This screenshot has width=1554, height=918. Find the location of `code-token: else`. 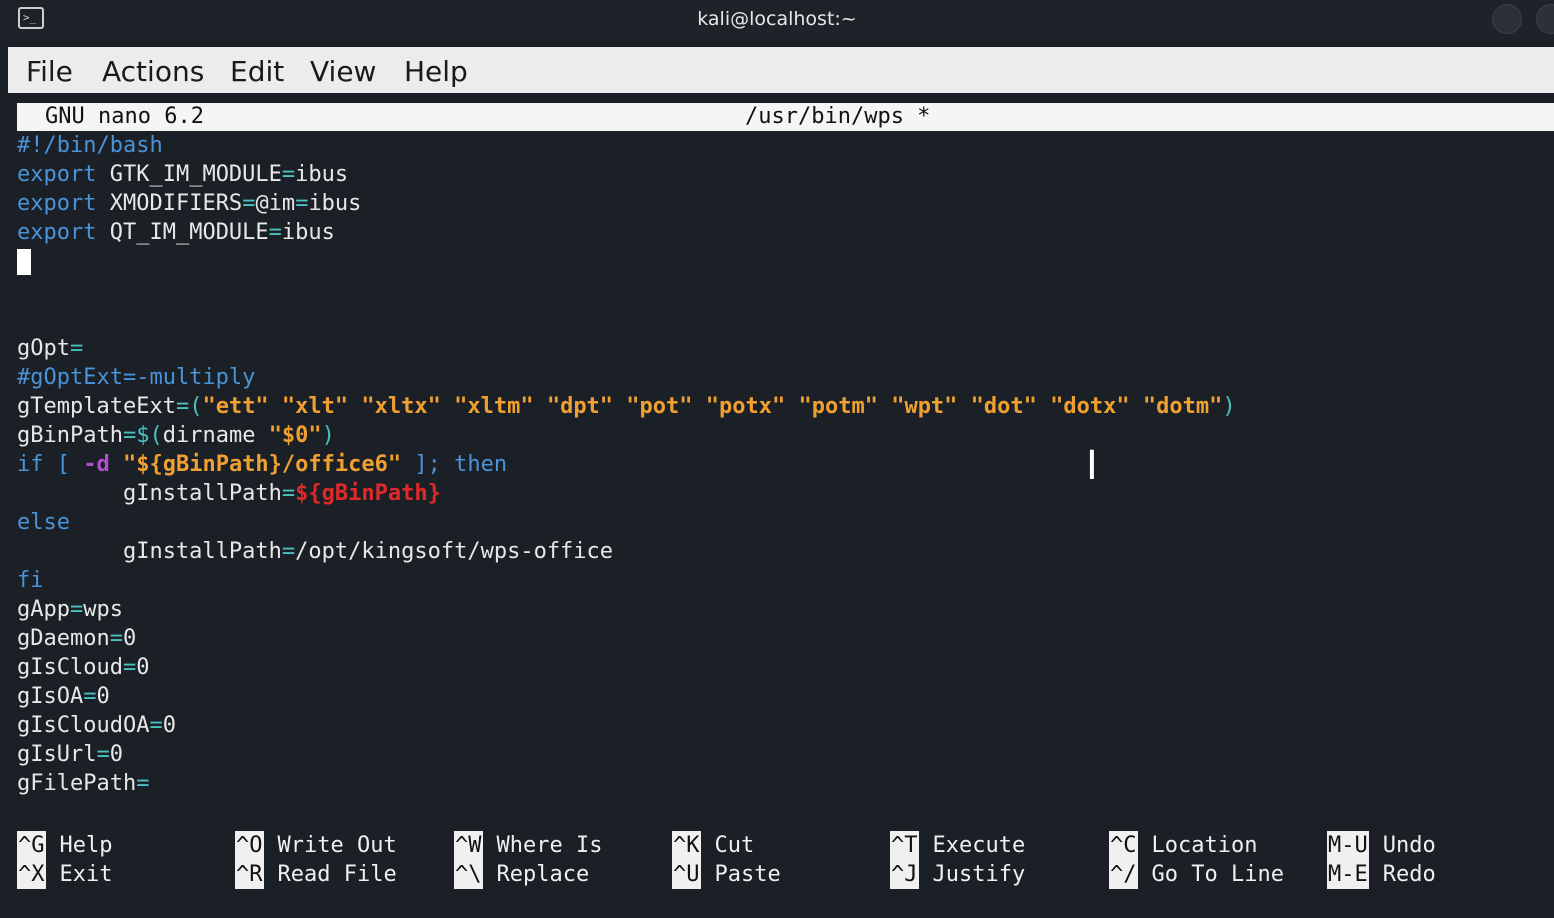

code-token: else is located at coordinates (43, 522).